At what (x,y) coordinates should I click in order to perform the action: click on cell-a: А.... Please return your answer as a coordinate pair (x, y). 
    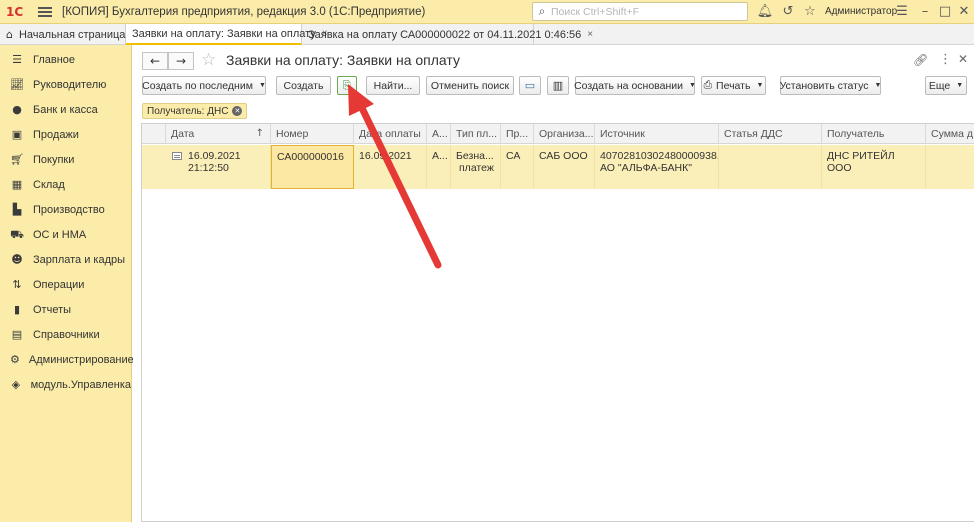
    Looking at the image, I should click on (439, 167).